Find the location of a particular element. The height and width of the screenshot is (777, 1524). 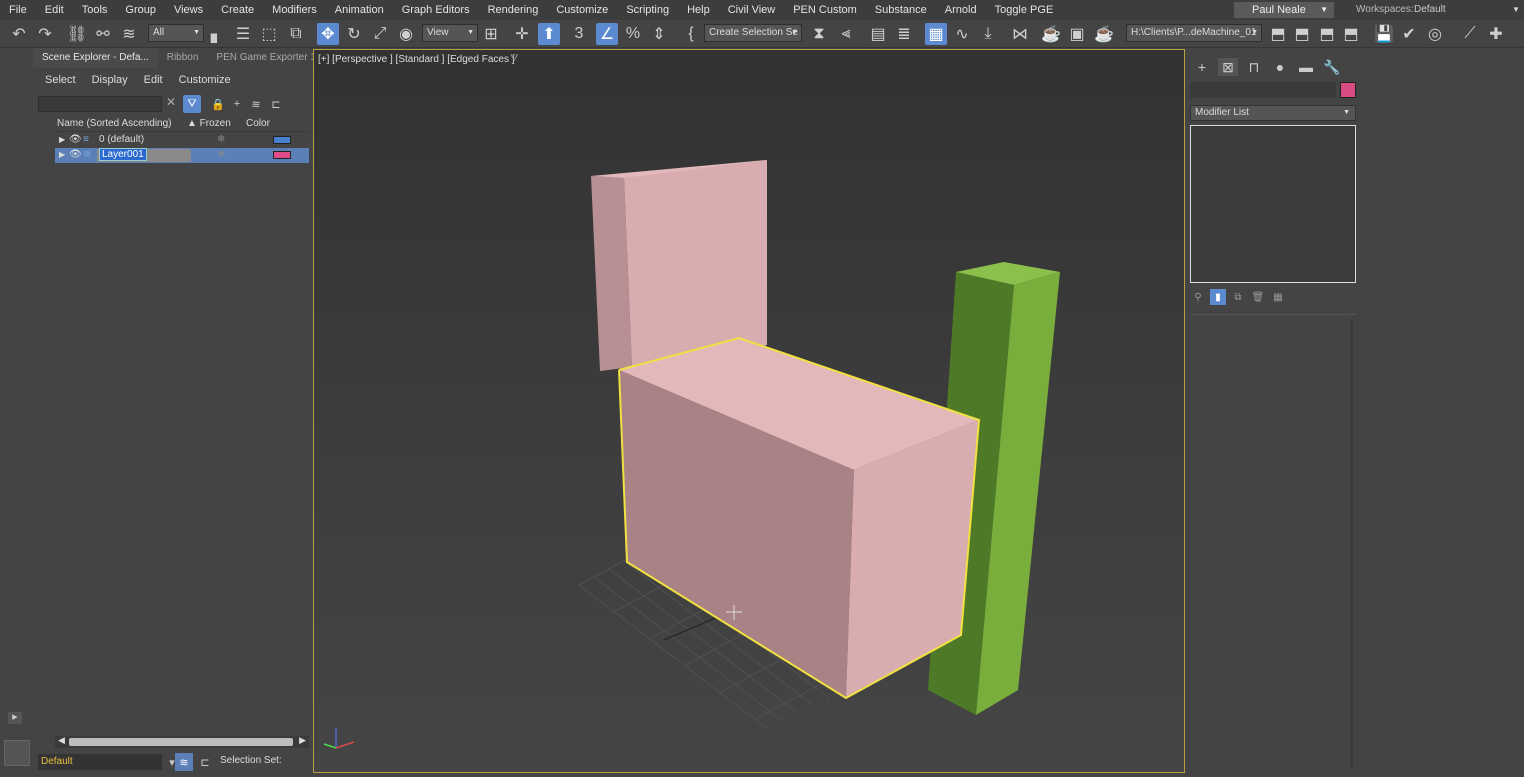

create-new-layer-icon: + is located at coordinates (237, 104).